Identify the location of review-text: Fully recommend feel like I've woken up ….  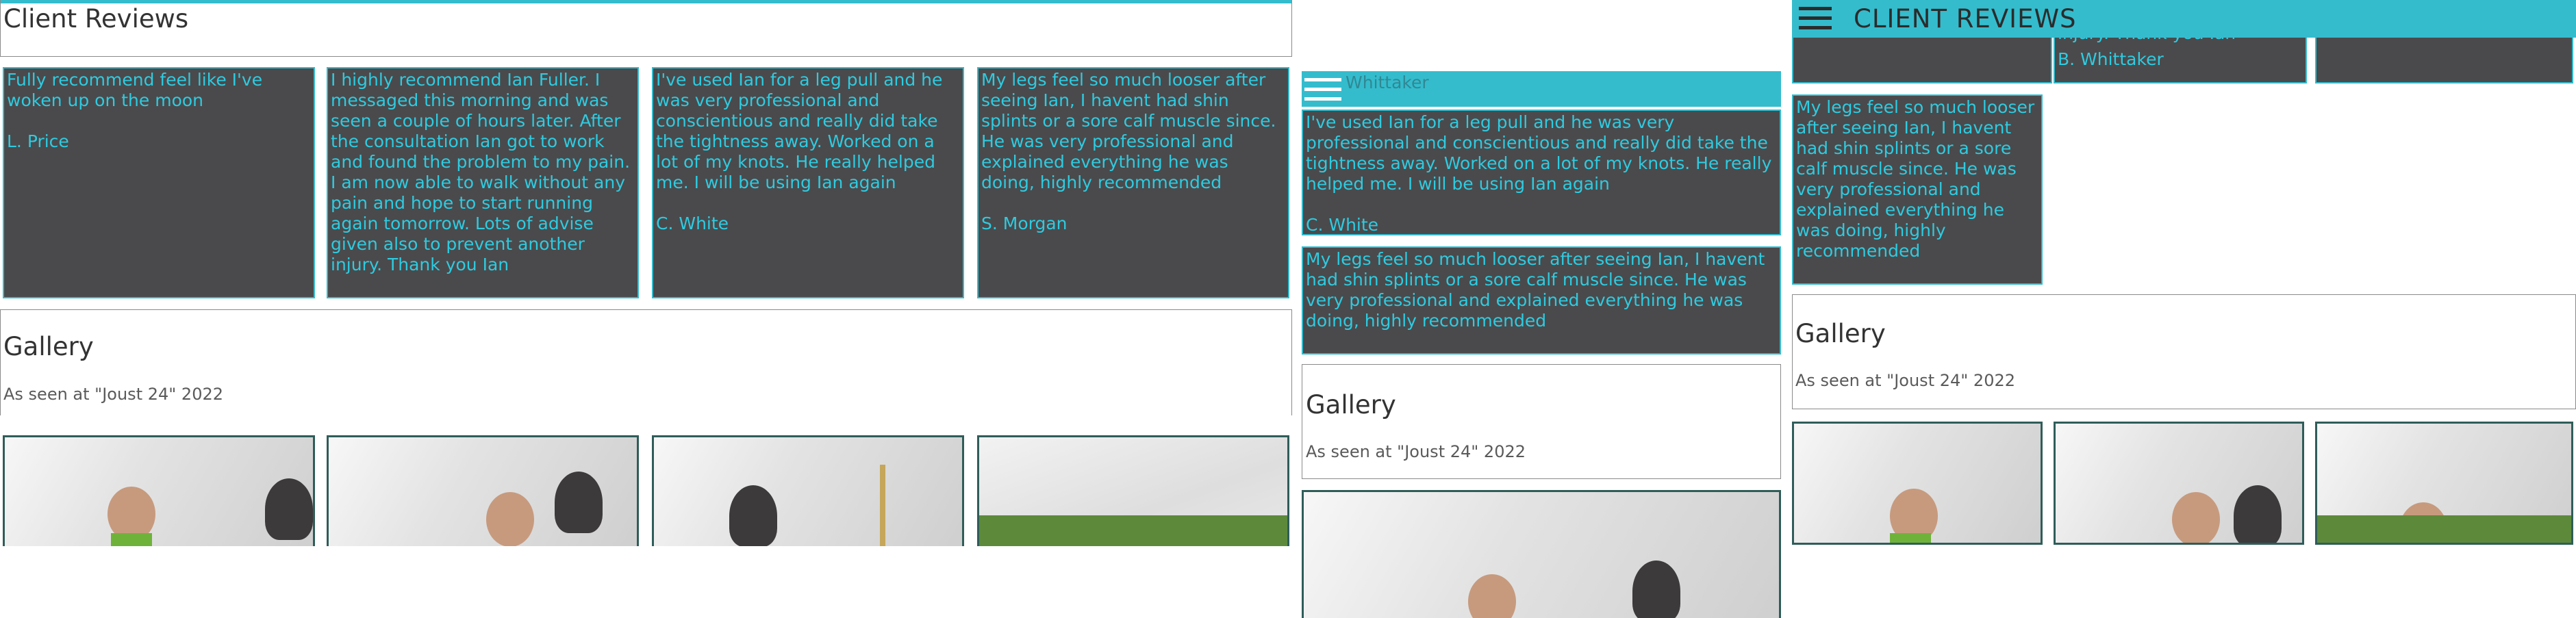
(135, 90).